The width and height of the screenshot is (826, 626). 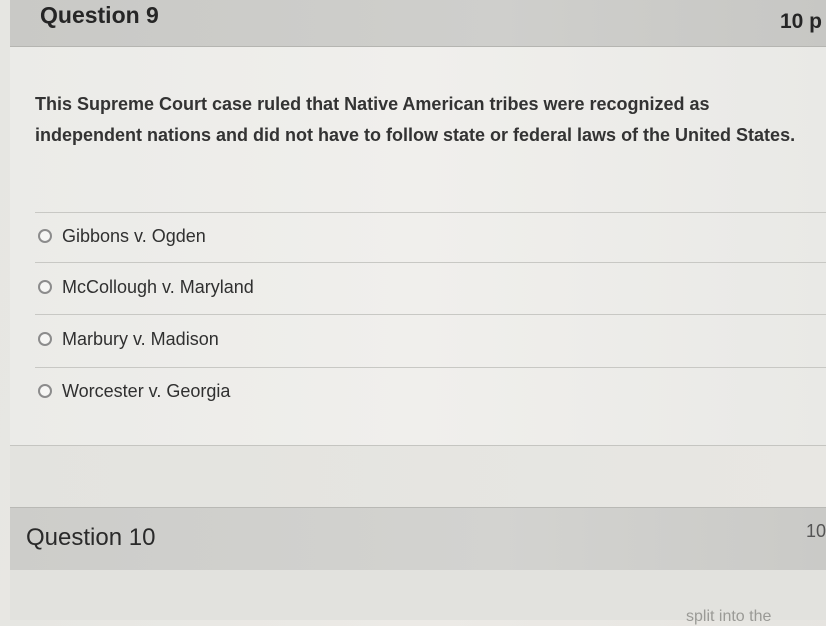 I want to click on answer-label: Gibbons v. Ogden, so click(x=134, y=235).